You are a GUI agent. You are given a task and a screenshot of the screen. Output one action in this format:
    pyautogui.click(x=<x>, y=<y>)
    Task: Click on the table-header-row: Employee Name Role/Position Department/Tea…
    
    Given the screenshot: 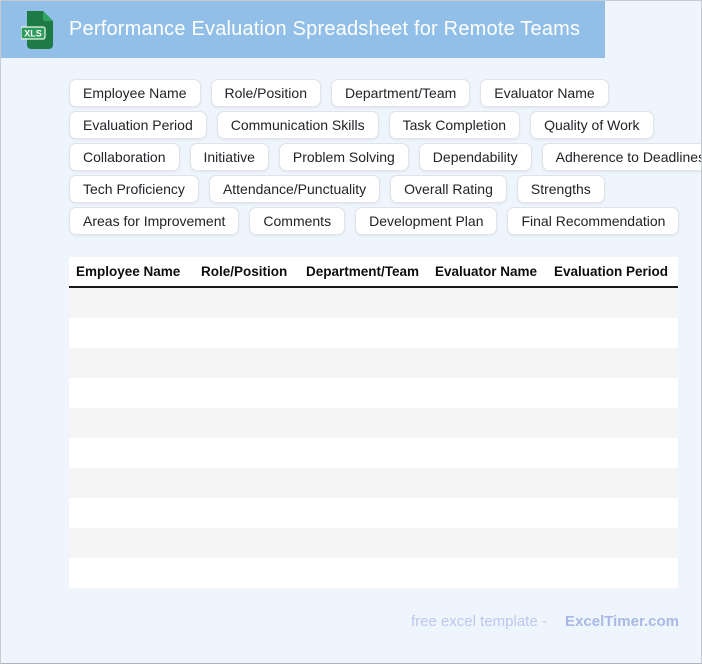 What is the action you would take?
    pyautogui.click(x=373, y=272)
    